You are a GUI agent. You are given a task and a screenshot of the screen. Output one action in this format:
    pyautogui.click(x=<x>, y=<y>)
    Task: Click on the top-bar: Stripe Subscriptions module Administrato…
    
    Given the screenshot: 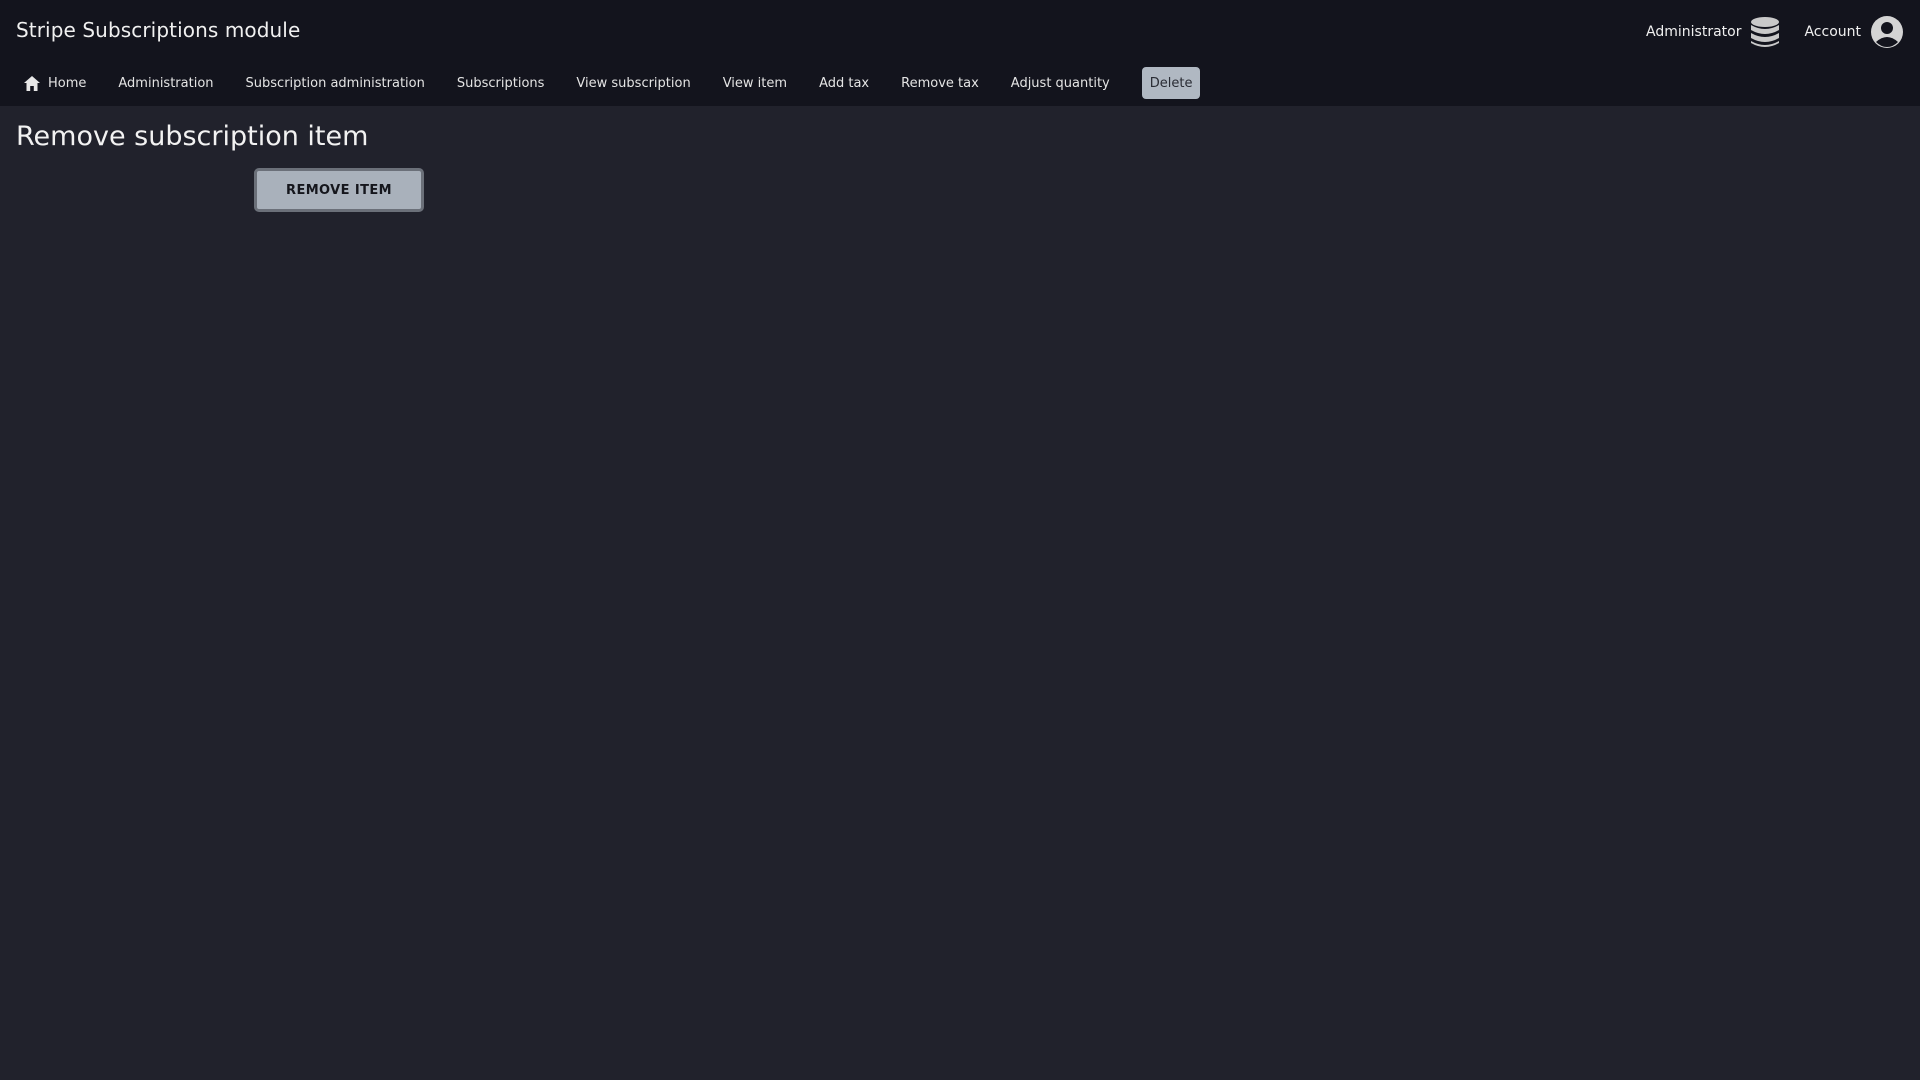 What is the action you would take?
    pyautogui.click(x=960, y=53)
    